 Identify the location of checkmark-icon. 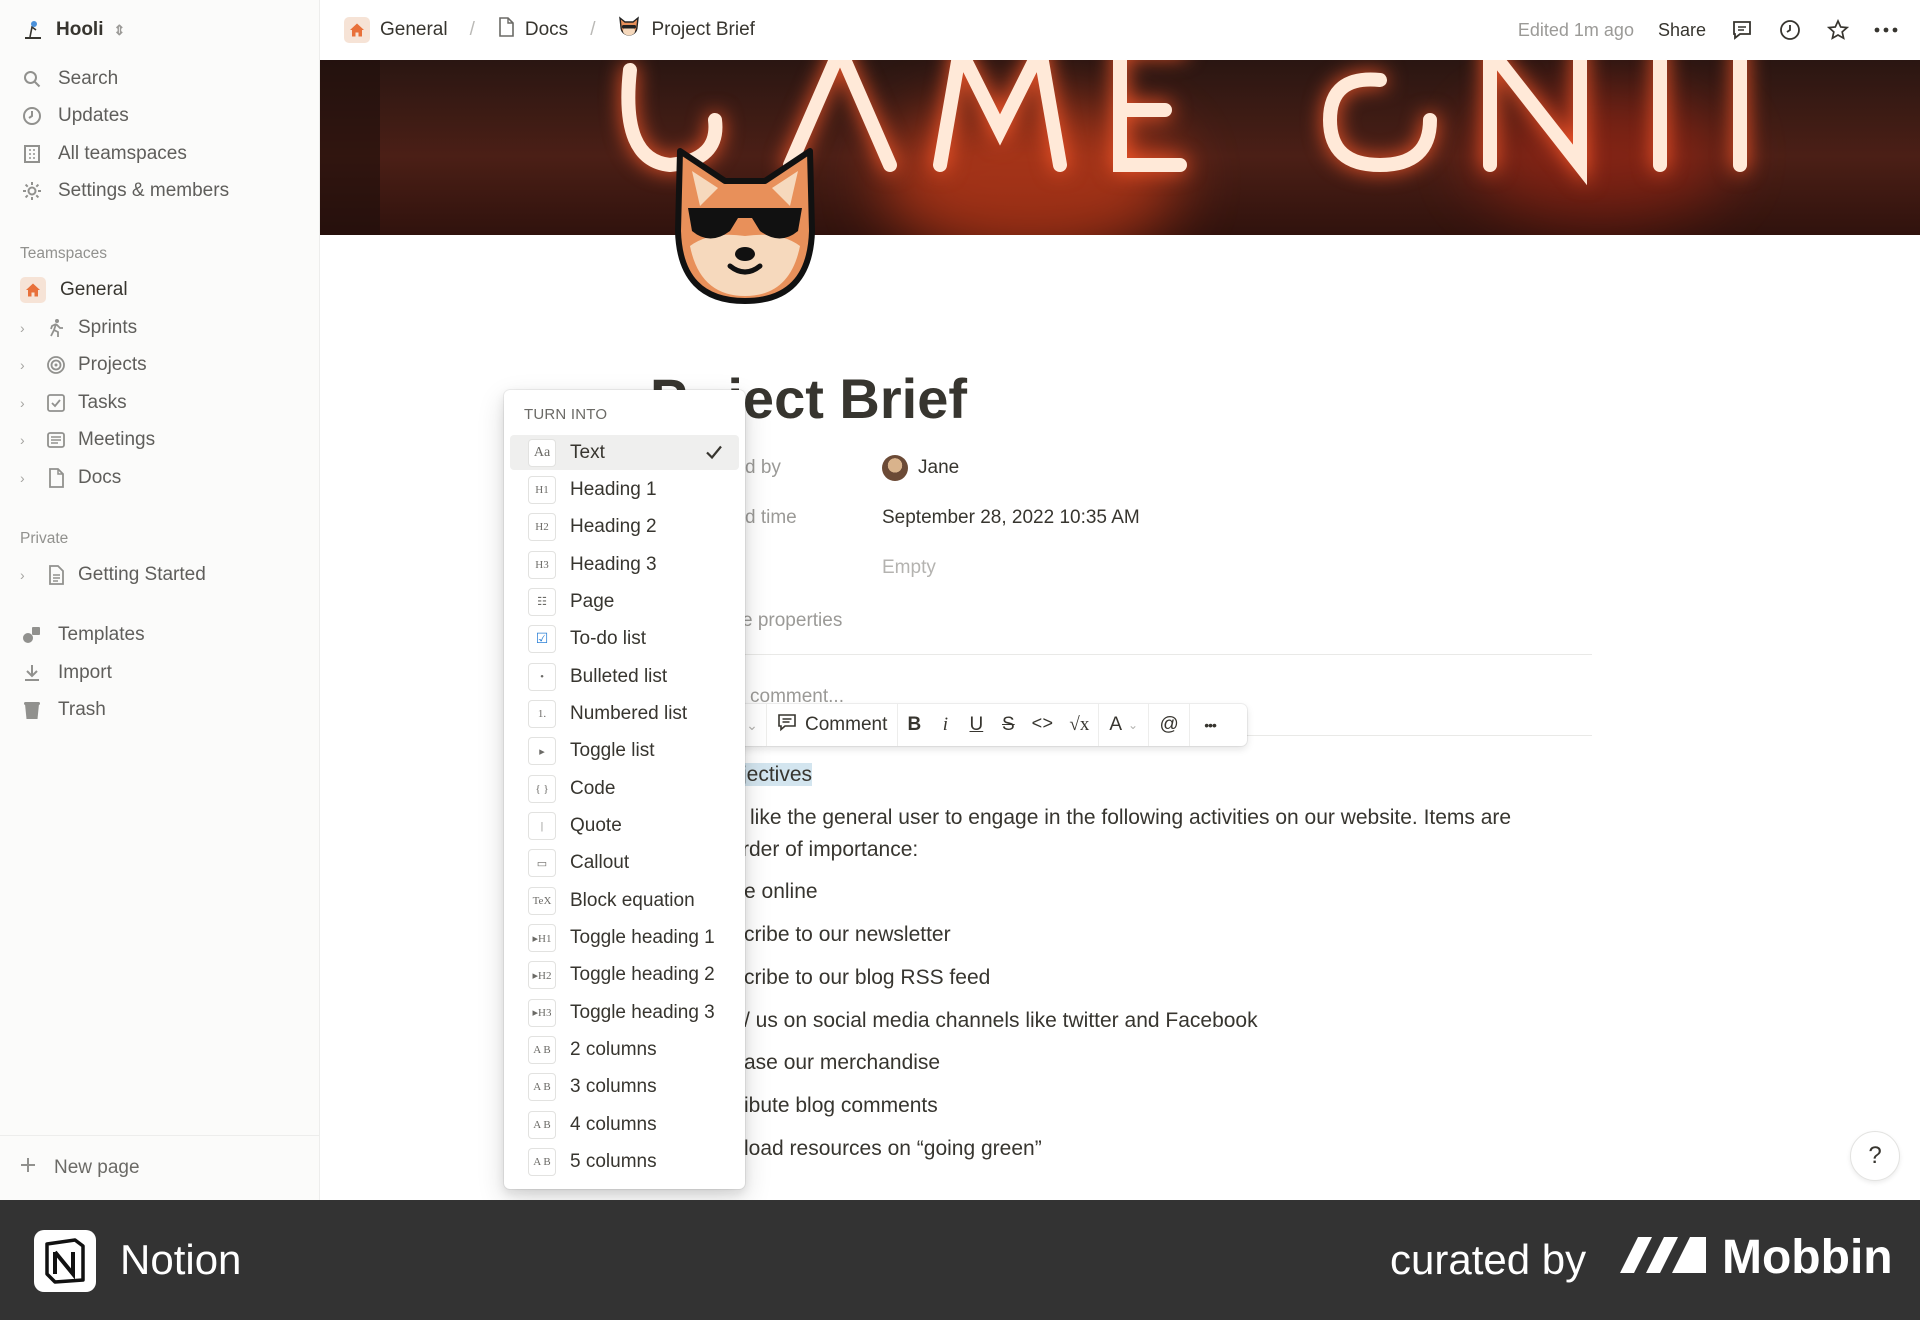
(714, 455).